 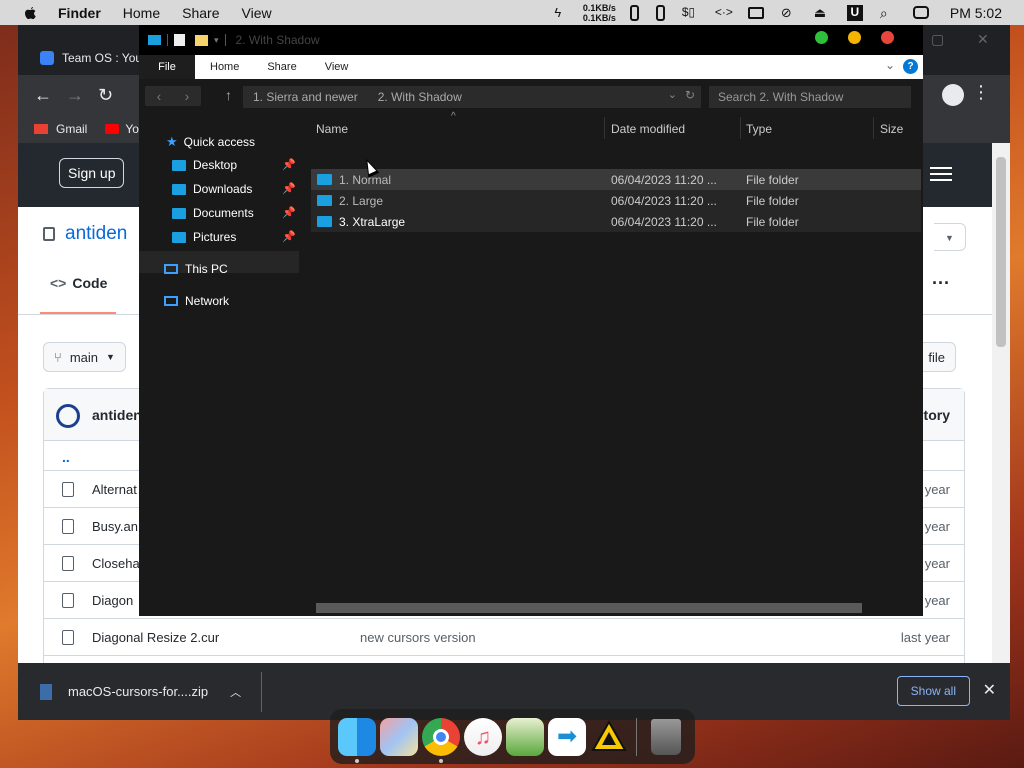 What do you see at coordinates (84, 357) in the screenshot?
I see `branch-selector: ⑂ main ▼` at bounding box center [84, 357].